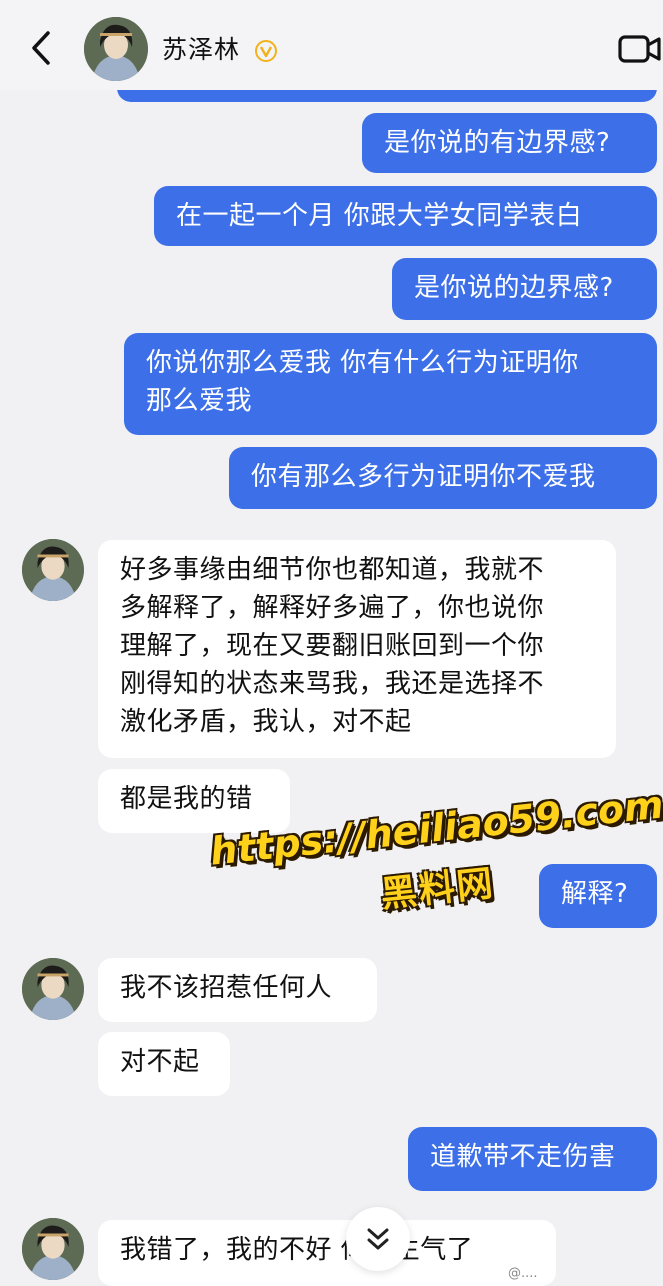  Describe the element at coordinates (524, 289) in the screenshot. I see `message-bubble-sent: 是你说的边界感?` at that location.